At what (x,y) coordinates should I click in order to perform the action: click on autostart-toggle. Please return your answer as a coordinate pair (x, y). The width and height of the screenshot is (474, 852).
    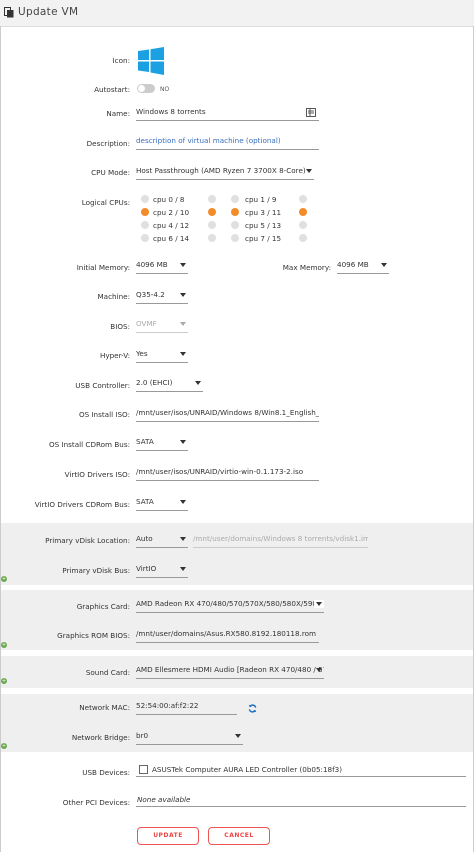
    Looking at the image, I should click on (146, 88).